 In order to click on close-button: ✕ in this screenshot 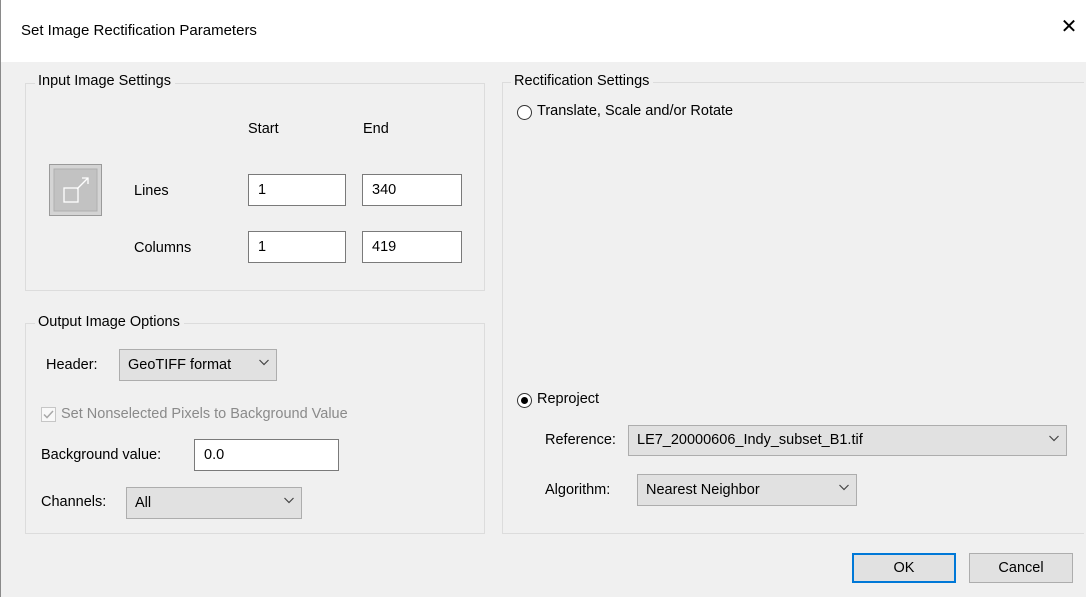, I will do `click(1069, 27)`.